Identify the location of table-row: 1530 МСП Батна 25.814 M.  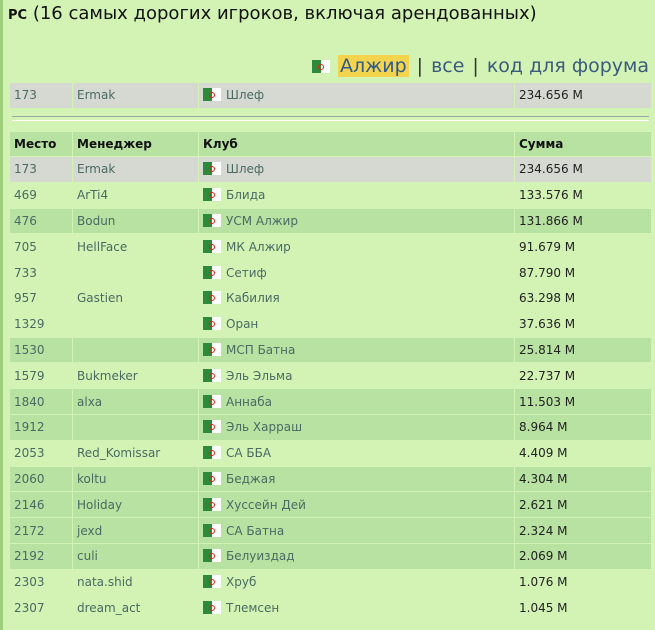
(330, 350).